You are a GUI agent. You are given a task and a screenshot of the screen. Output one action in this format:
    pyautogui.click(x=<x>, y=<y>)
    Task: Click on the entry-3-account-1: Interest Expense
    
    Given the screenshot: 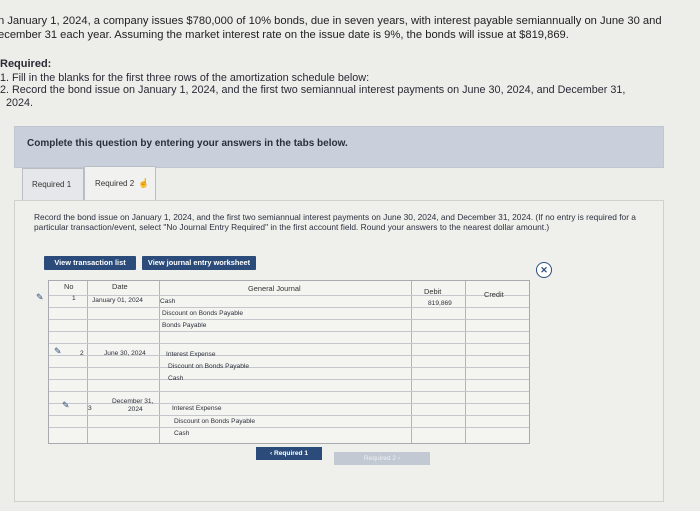 What is the action you would take?
    pyautogui.click(x=196, y=408)
    